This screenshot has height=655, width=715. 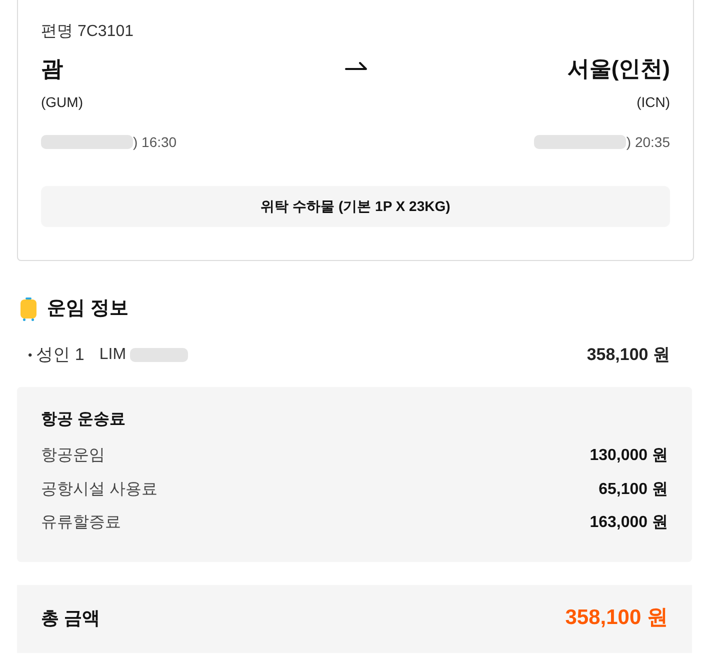 I want to click on fare-amount: 65,100 원, so click(x=633, y=490).